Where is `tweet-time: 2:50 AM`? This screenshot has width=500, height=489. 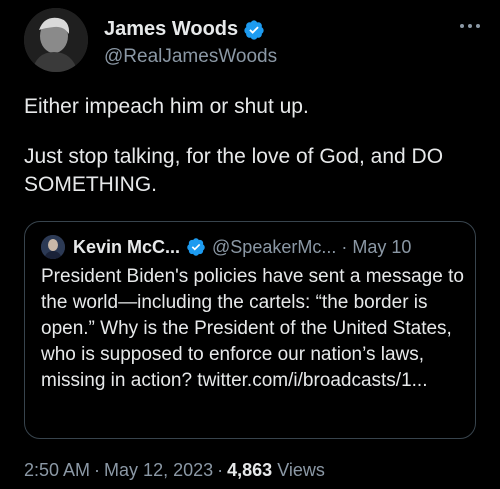
tweet-time: 2:50 AM is located at coordinates (57, 470).